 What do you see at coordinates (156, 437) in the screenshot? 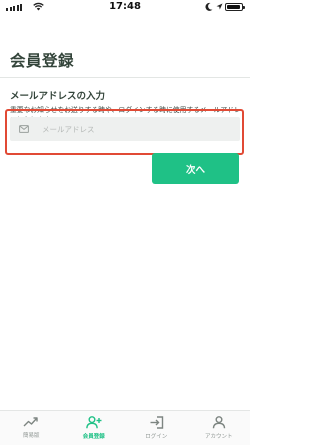
I see `tab-label: ログイン` at bounding box center [156, 437].